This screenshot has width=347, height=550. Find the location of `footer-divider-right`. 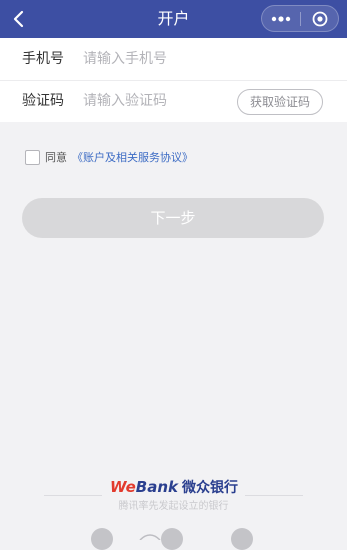

footer-divider-right is located at coordinates (274, 495).